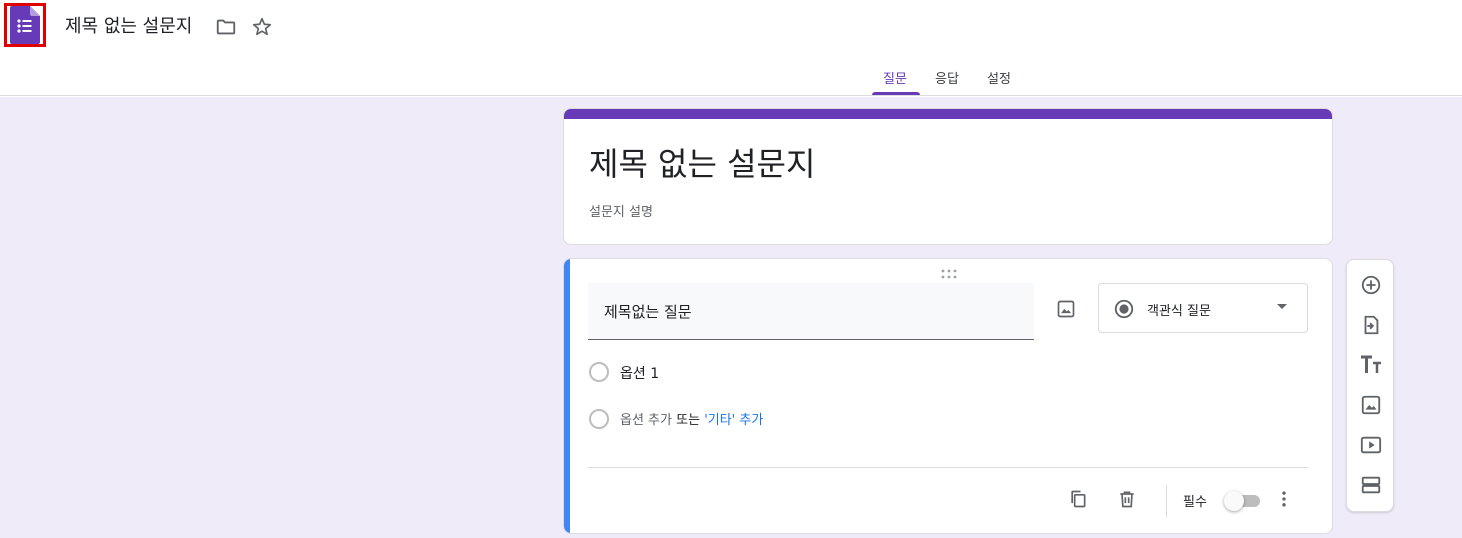  Describe the element at coordinates (1179, 311) in the screenshot. I see `question-type-label: 객관식 질문` at that location.